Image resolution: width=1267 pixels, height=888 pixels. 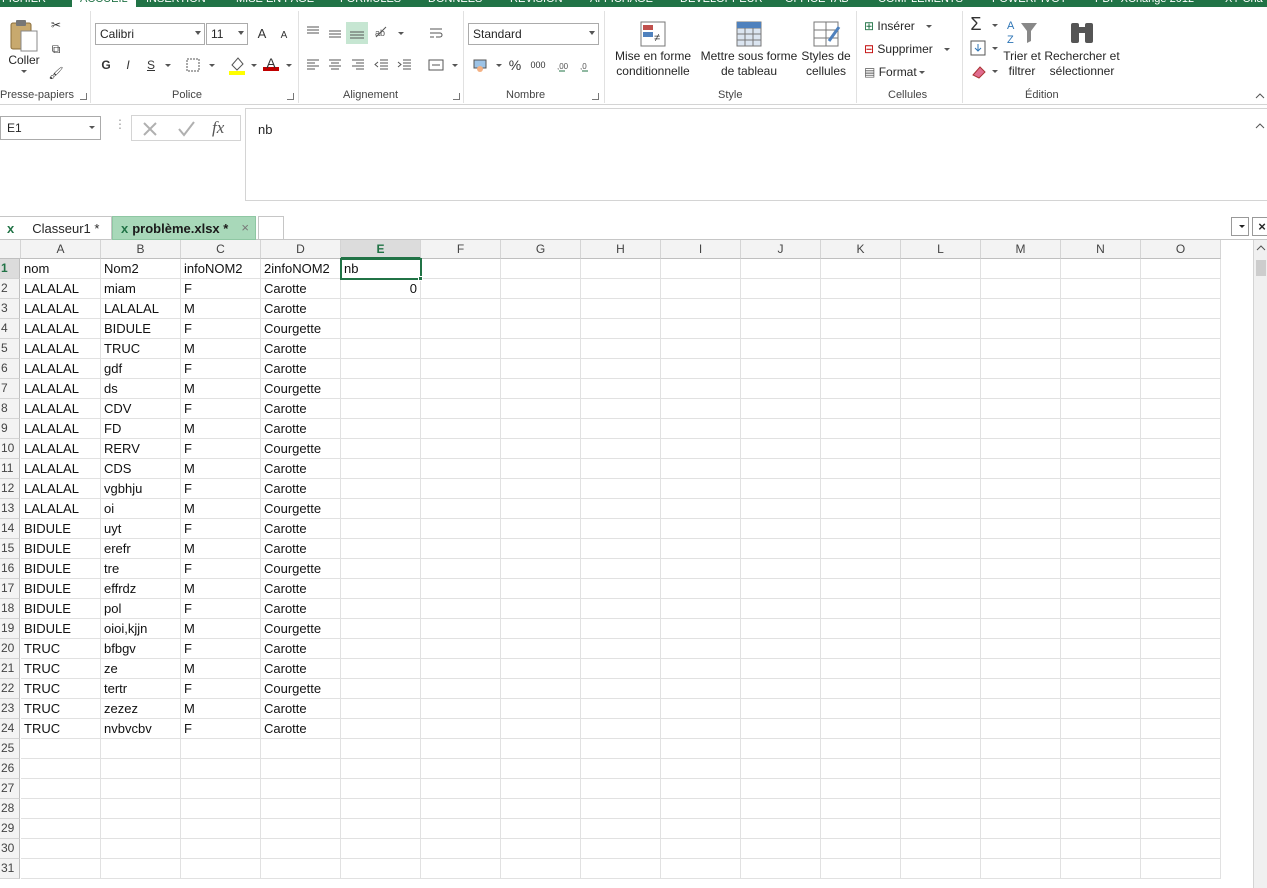 I want to click on ribbon-tab: COMPLÉMENTS, so click(x=920, y=2).